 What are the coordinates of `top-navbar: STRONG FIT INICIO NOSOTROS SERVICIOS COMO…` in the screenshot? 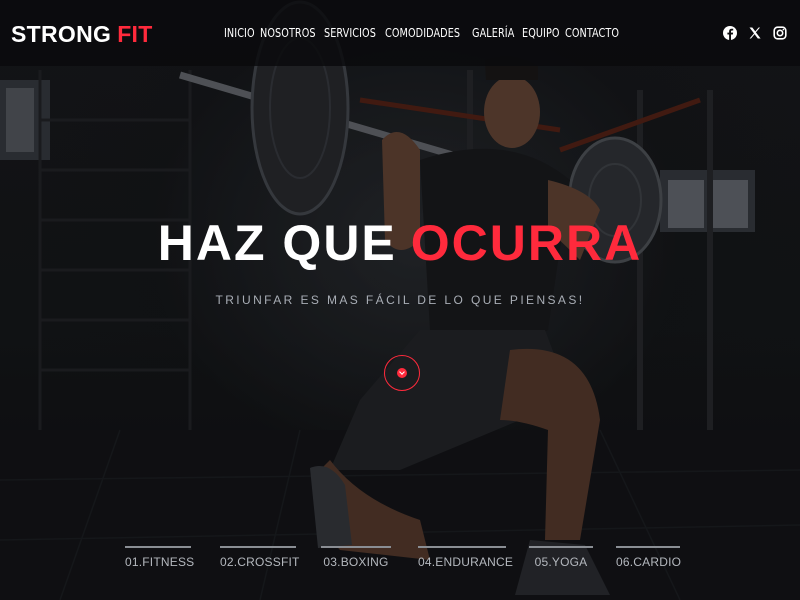 It's located at (400, 33).